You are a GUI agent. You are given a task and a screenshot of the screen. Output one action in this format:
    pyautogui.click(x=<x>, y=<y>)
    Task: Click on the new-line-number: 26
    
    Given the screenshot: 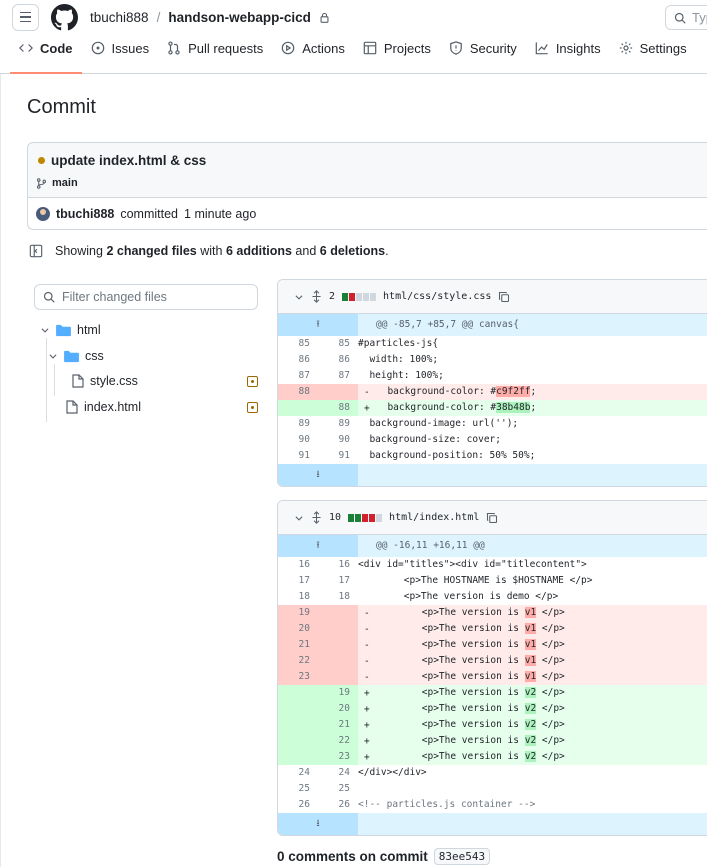 What is the action you would take?
    pyautogui.click(x=338, y=805)
    